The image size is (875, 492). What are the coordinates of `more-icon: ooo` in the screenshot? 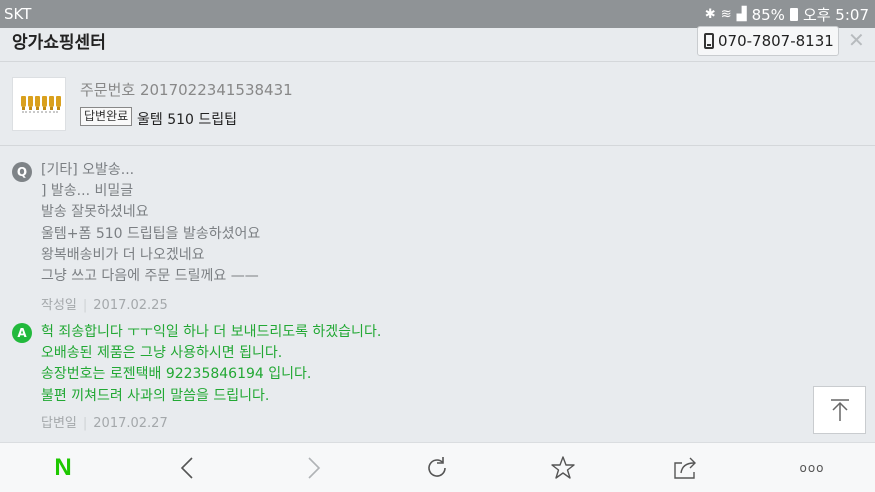 It's located at (812, 467).